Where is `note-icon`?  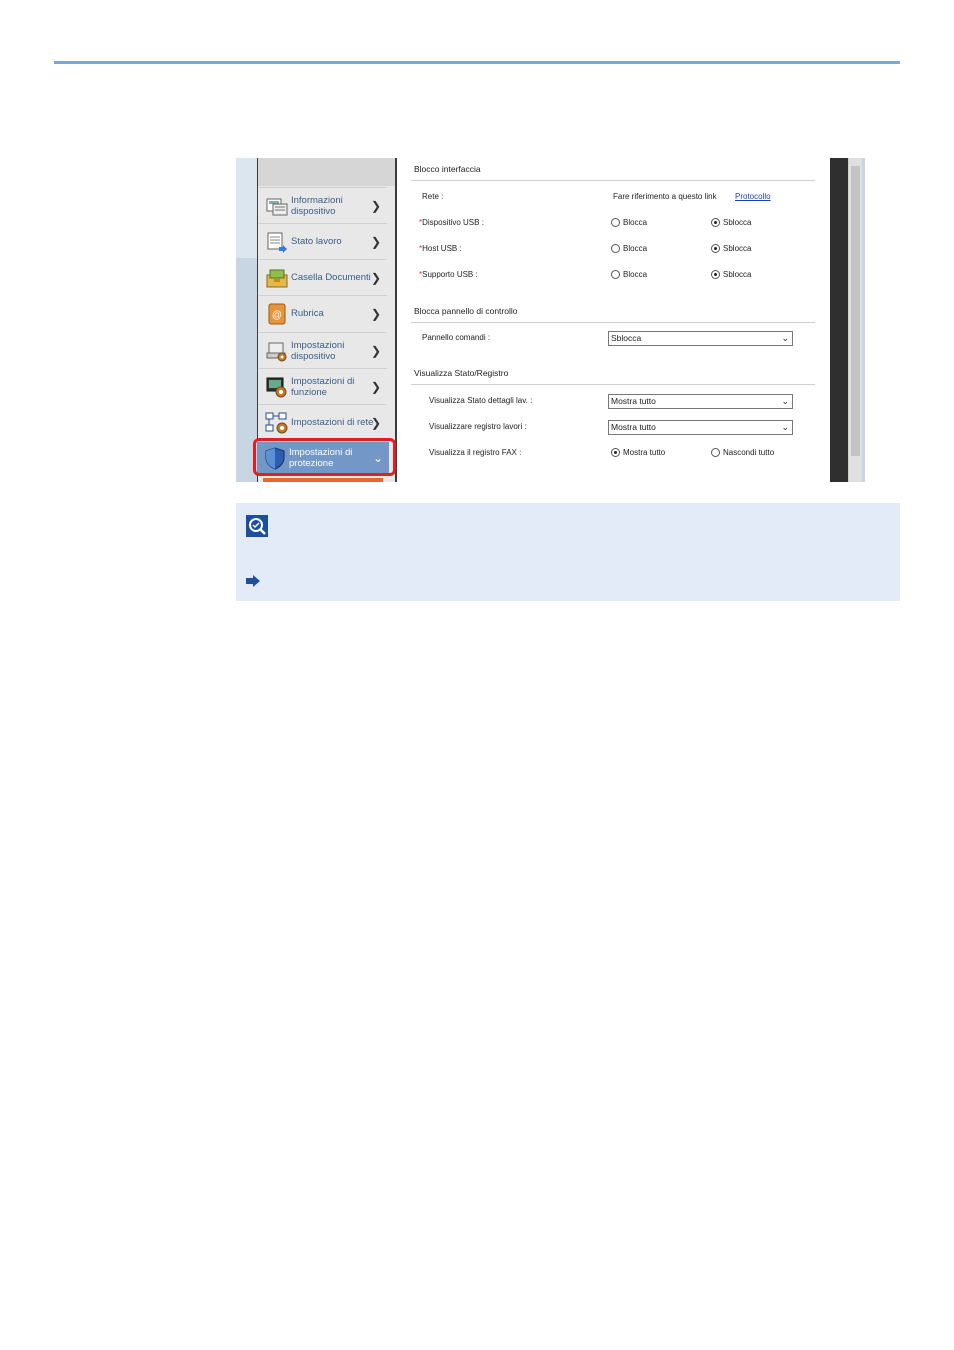
note-icon is located at coordinates (257, 526).